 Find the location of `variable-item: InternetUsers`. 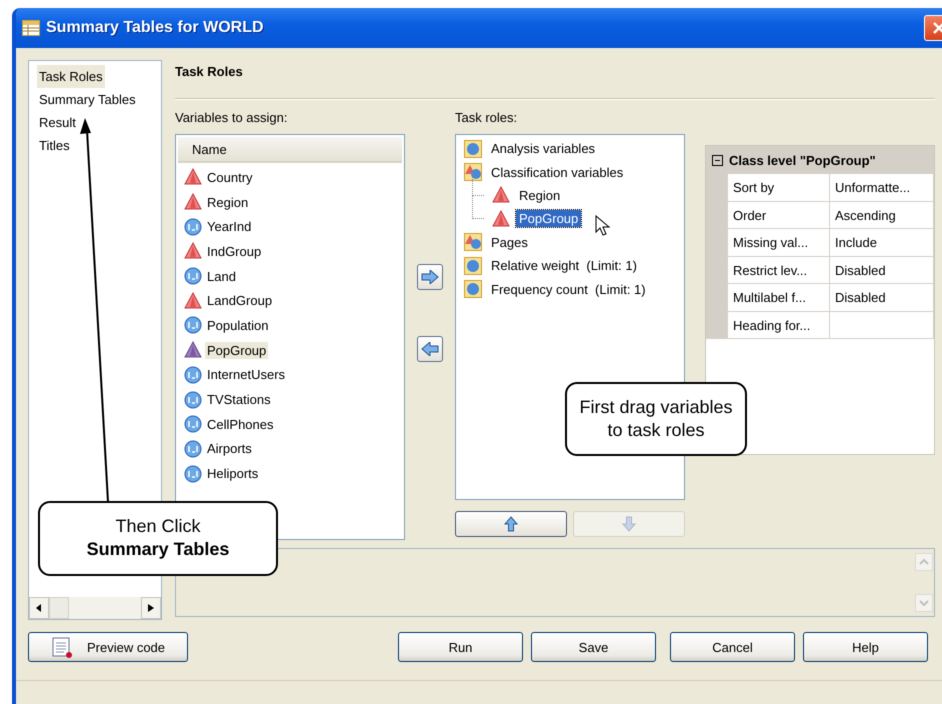

variable-item: InternetUsers is located at coordinates (246, 375).